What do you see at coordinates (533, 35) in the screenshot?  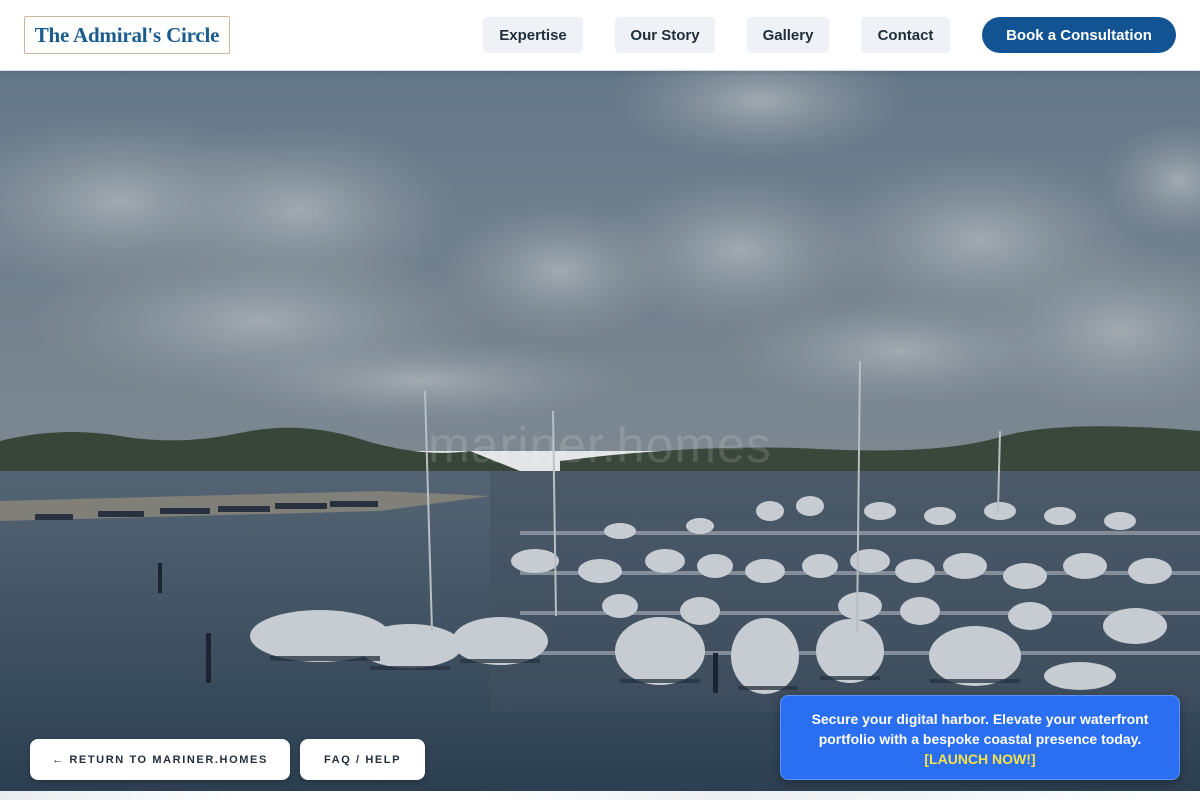 I see `nav-expertise: Expertise` at bounding box center [533, 35].